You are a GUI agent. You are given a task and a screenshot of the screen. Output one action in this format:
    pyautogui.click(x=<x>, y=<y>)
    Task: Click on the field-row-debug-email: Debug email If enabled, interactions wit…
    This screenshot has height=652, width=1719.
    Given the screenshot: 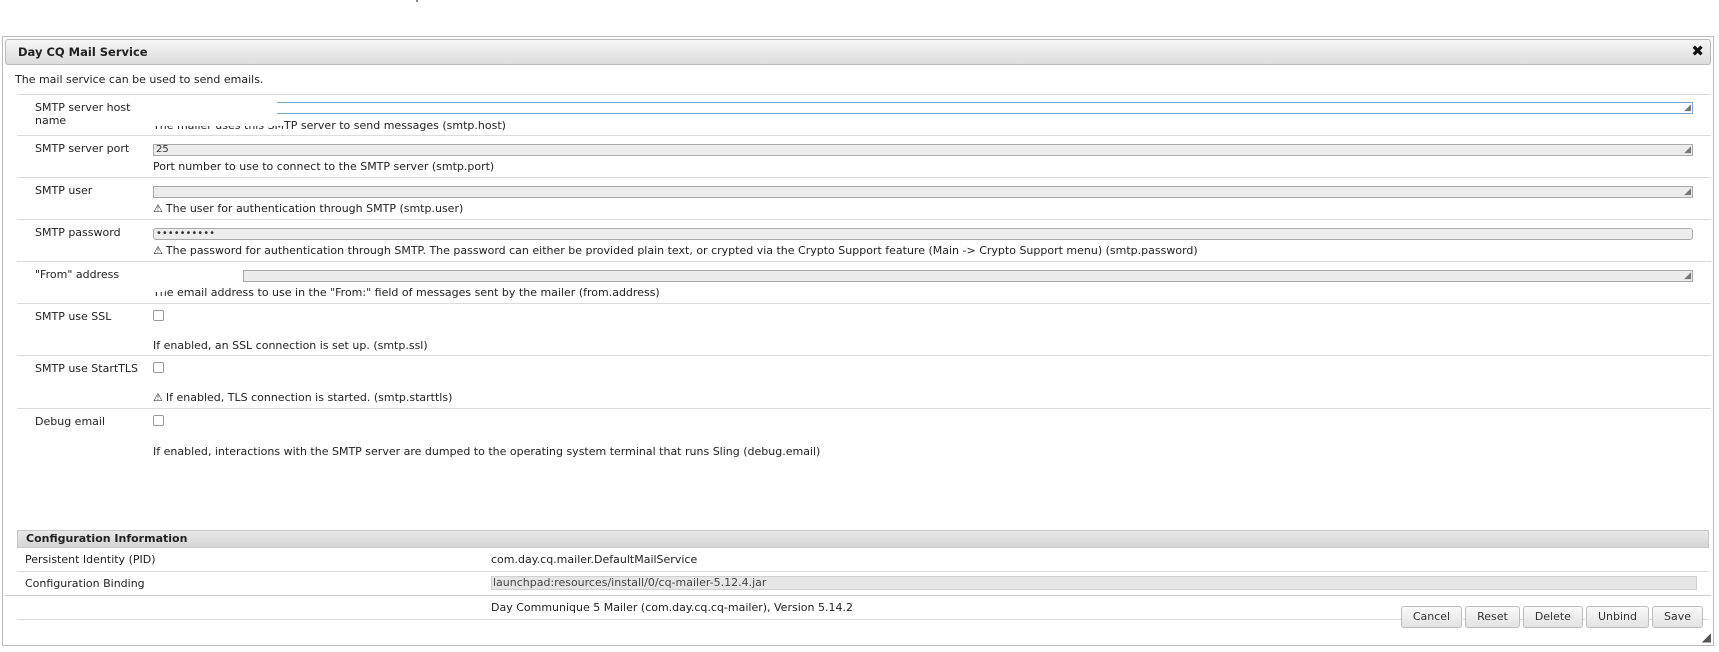 What is the action you would take?
    pyautogui.click(x=864, y=434)
    